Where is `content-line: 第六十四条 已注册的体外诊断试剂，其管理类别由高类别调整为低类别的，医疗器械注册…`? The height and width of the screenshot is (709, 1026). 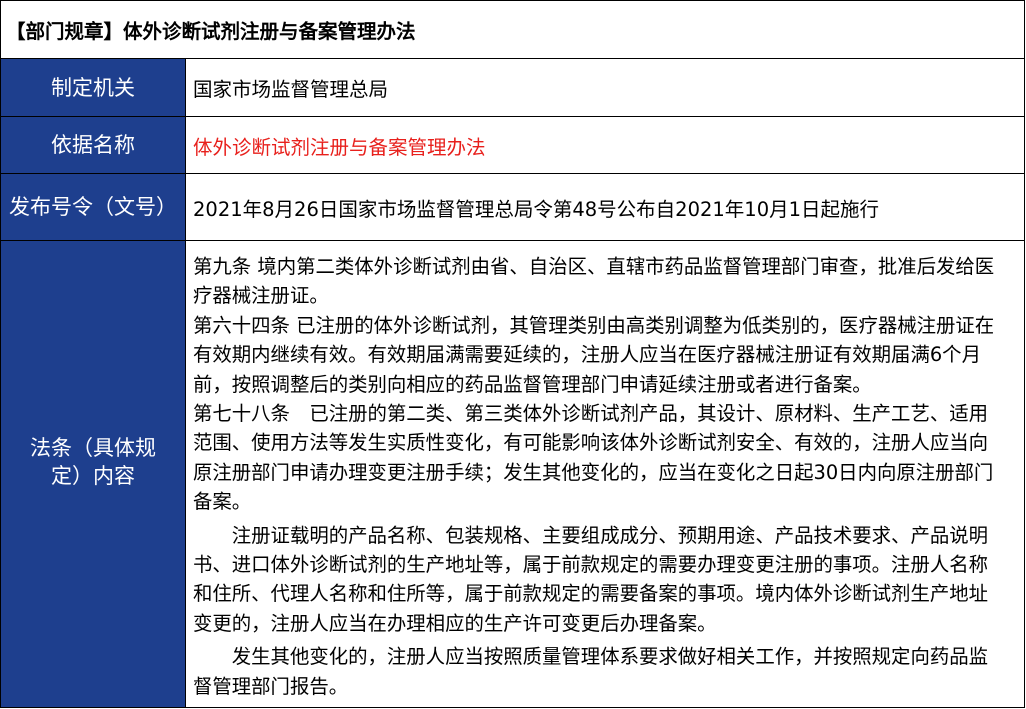 content-line: 第六十四条 已注册的体外诊断试剂，其管理类别由高类别调整为低类别的，医疗器械注册… is located at coordinates (594, 325).